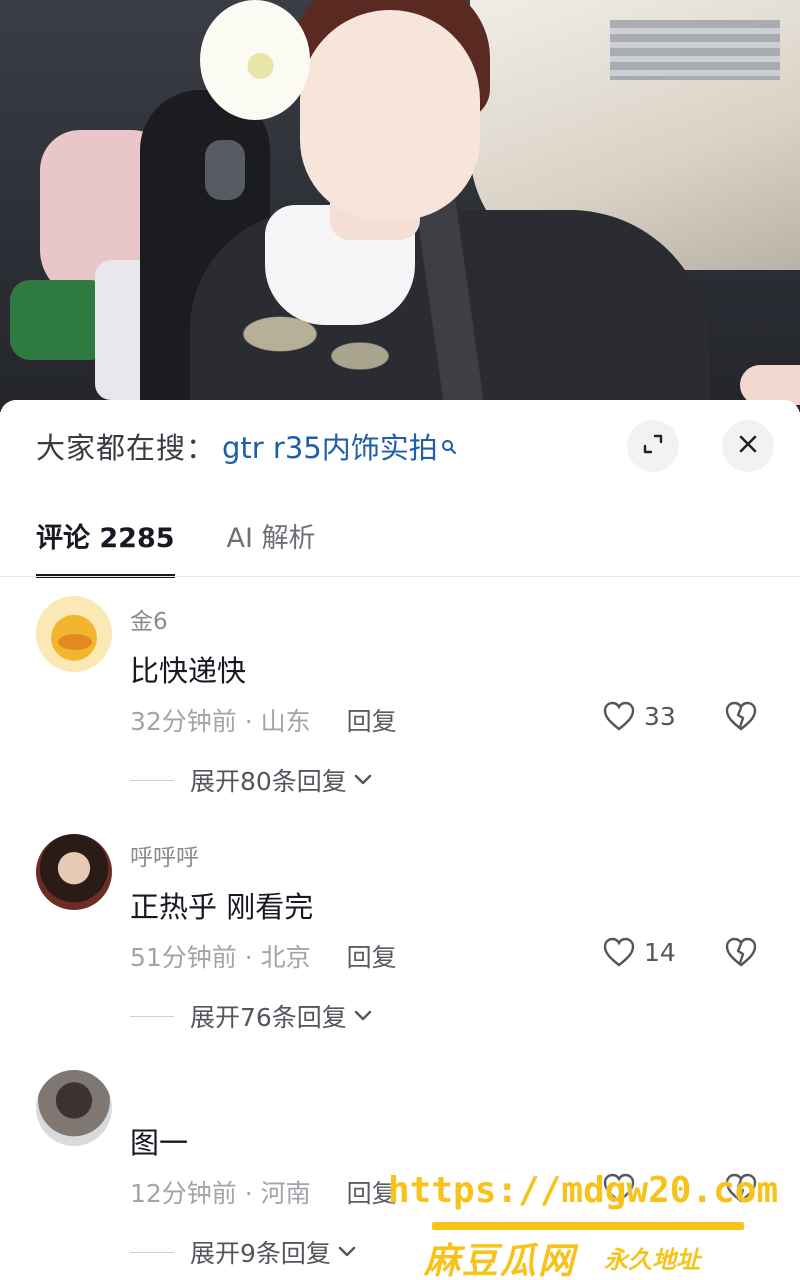 This screenshot has height=1280, width=800. Describe the element at coordinates (330, 446) in the screenshot. I see `search-term-link: gtr r35内饰实拍` at that location.